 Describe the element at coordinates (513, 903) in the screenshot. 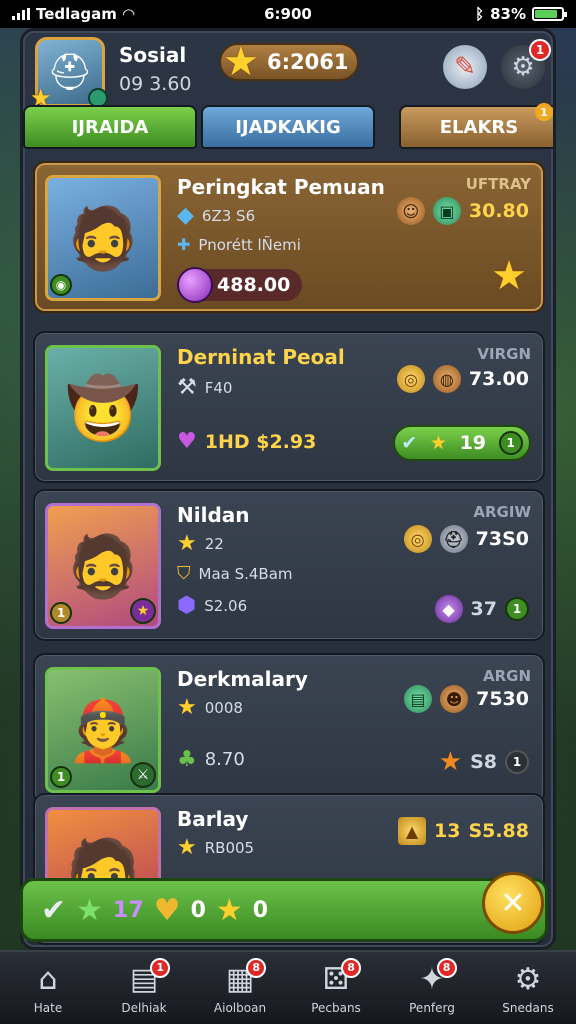

I see `close-button: ✕` at that location.